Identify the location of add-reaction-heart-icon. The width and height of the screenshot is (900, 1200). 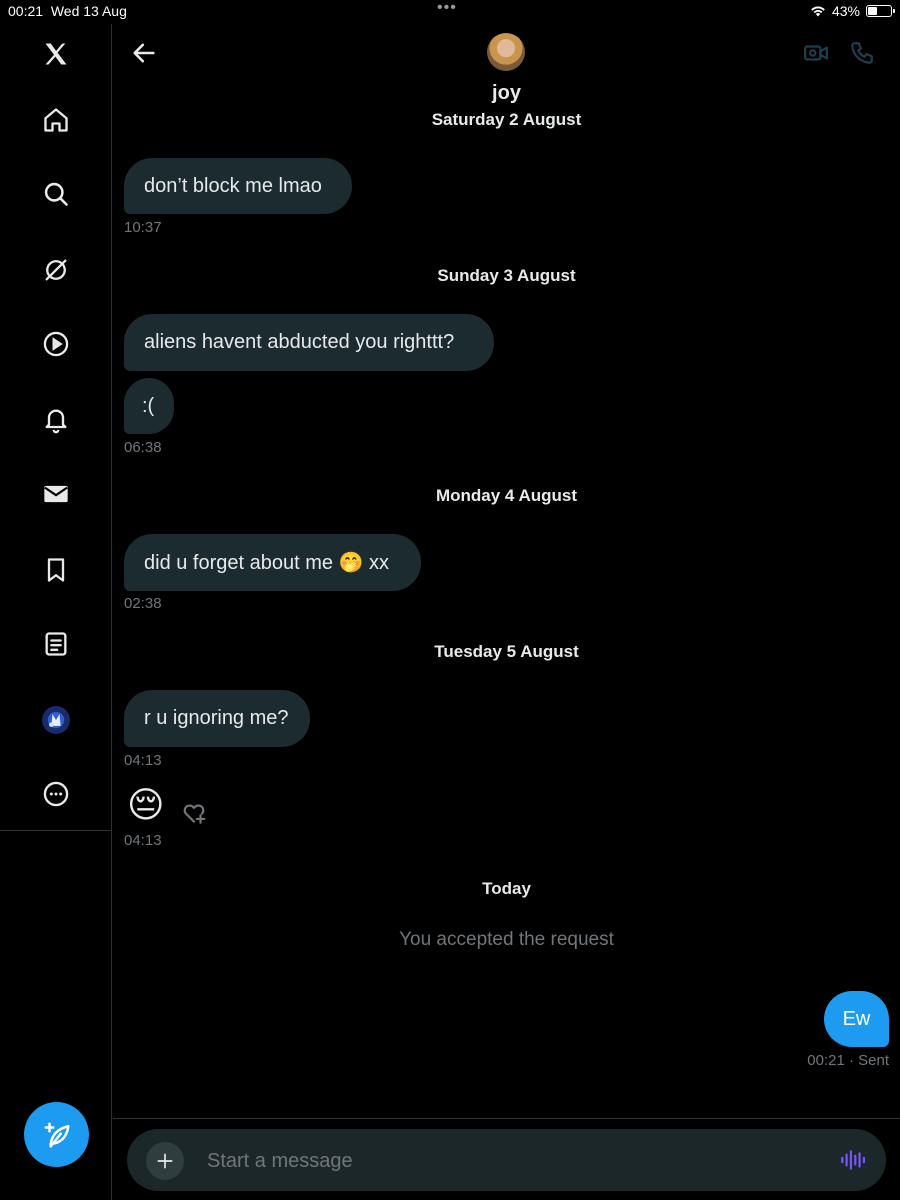
(194, 813).